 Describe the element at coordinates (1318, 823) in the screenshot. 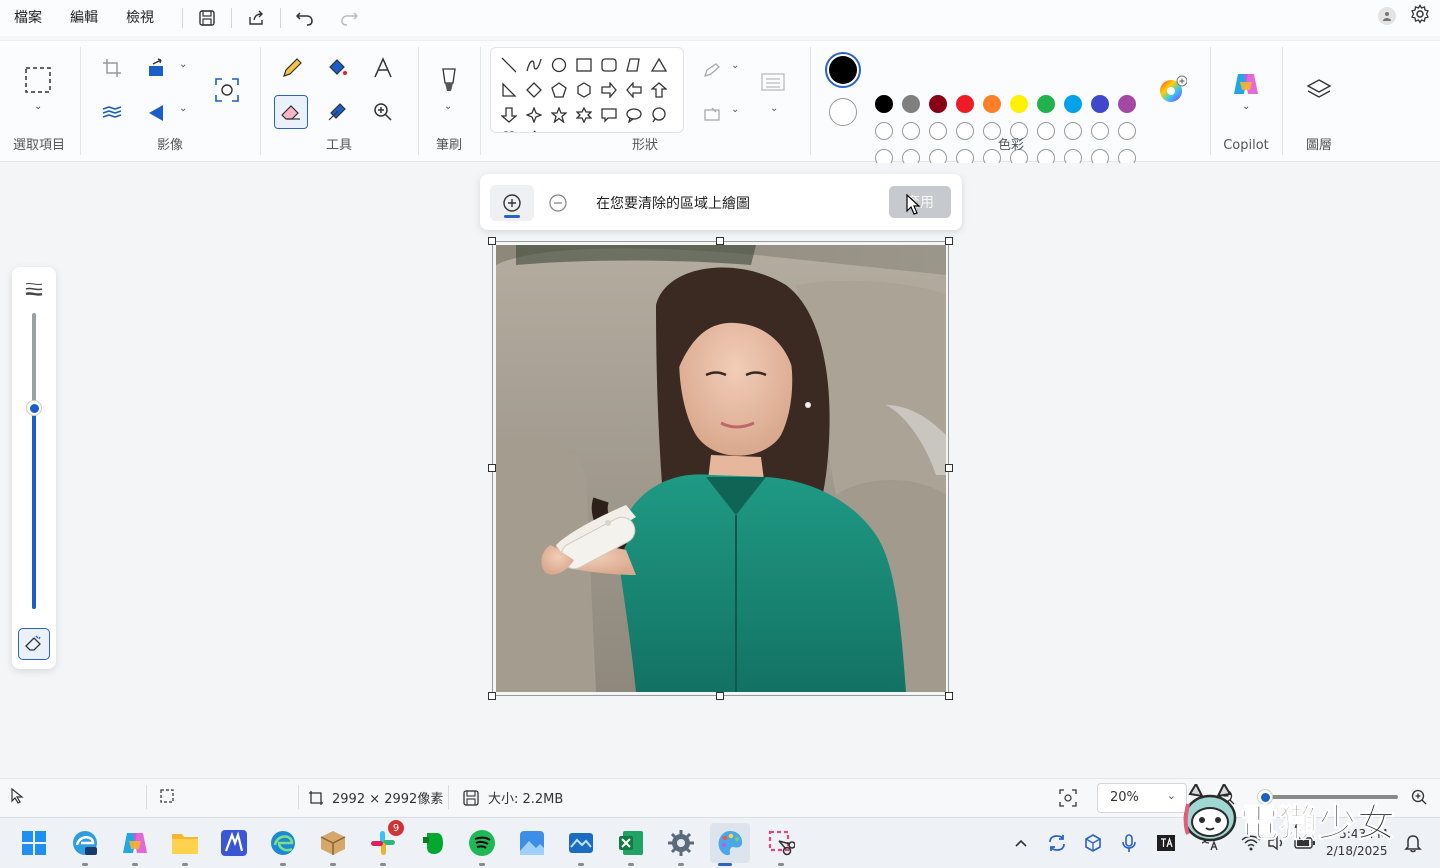

I see `watermark-text: 電獺少女` at that location.